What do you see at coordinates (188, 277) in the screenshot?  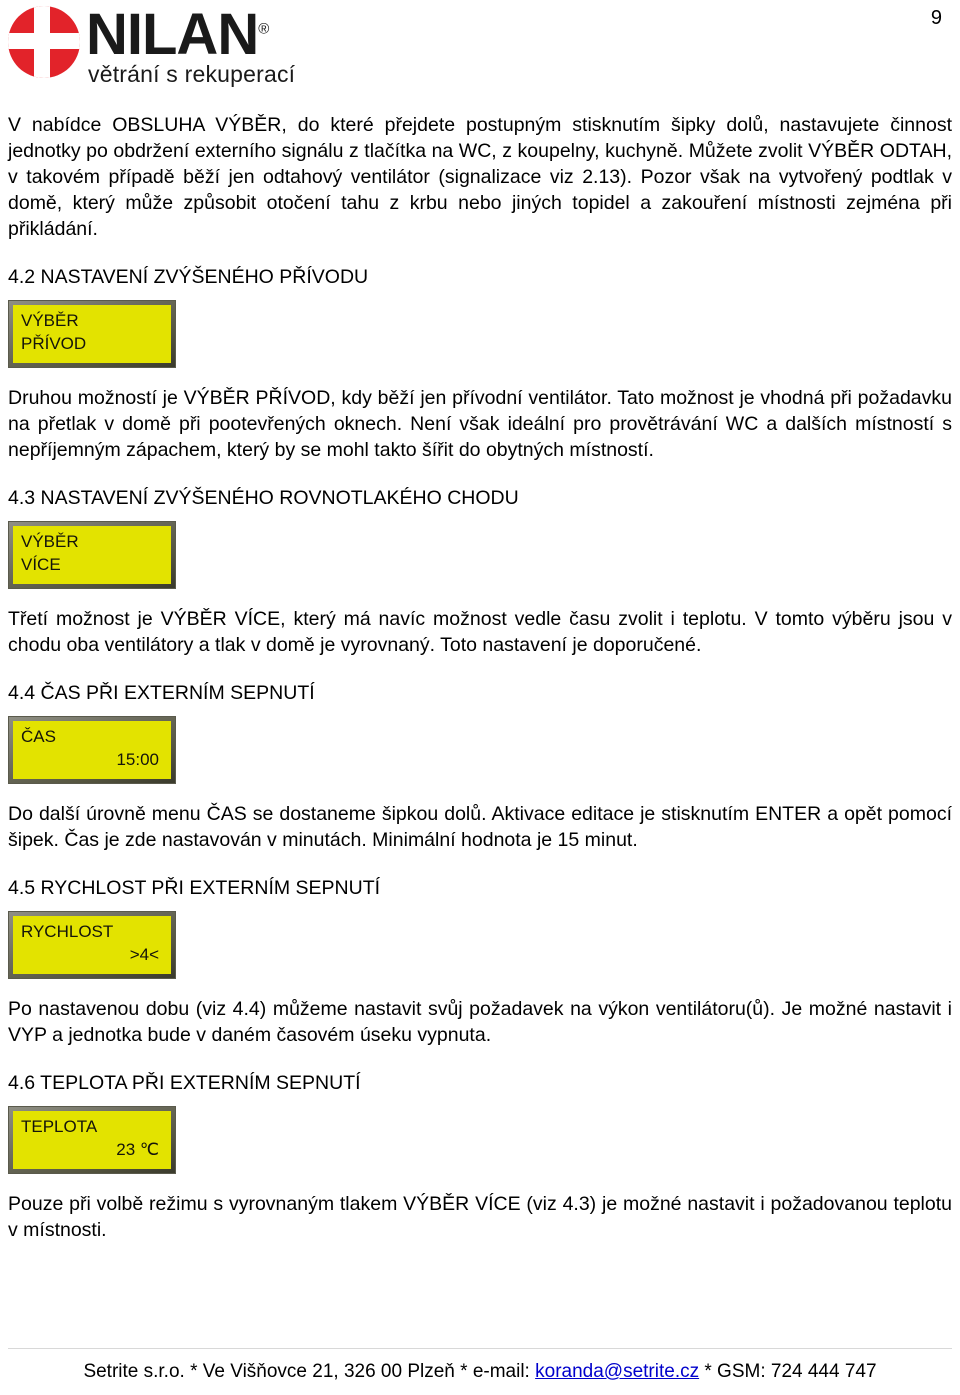 I see `section-heading-4-2: 4.2 NASTAVENÍ ZVÝŠENÉHO PŘÍVODU` at bounding box center [188, 277].